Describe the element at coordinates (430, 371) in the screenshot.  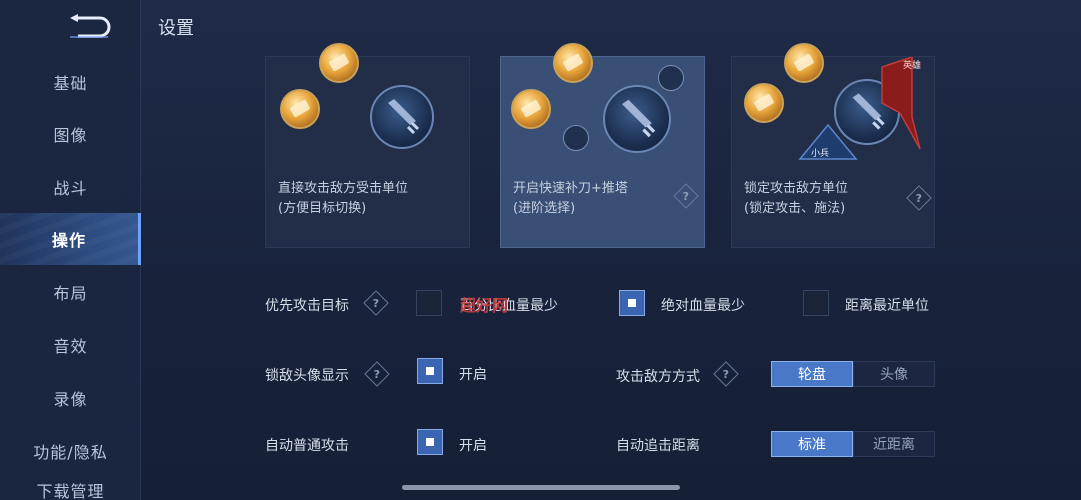
I see `lock-avatar-checkbox` at that location.